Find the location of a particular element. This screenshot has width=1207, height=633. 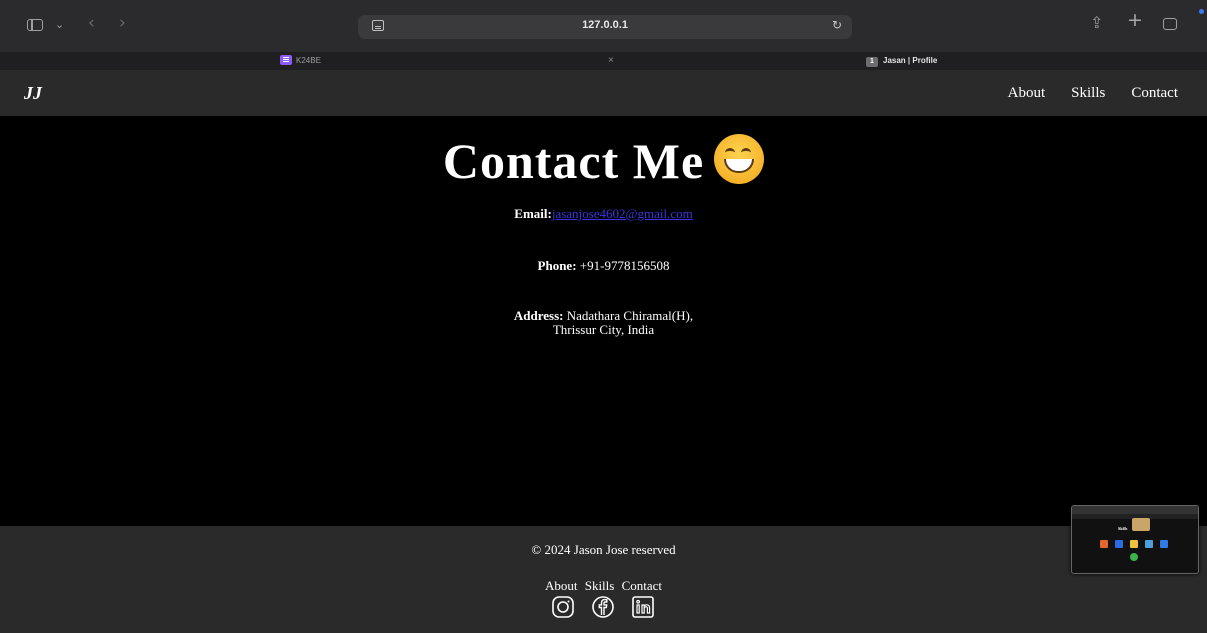

page-title-text: Contact Me is located at coordinates (573, 161).